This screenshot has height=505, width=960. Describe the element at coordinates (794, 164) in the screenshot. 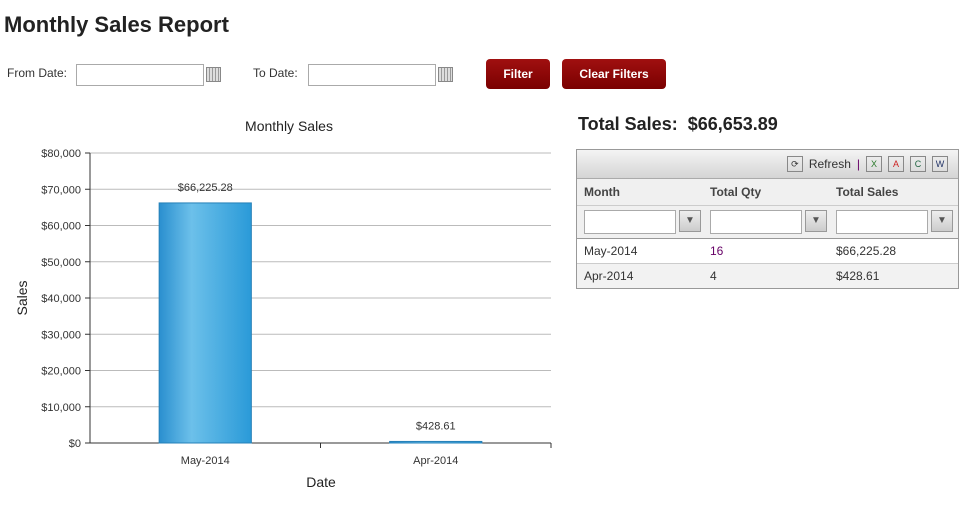

I see `refresh-icon: ⟳` at that location.